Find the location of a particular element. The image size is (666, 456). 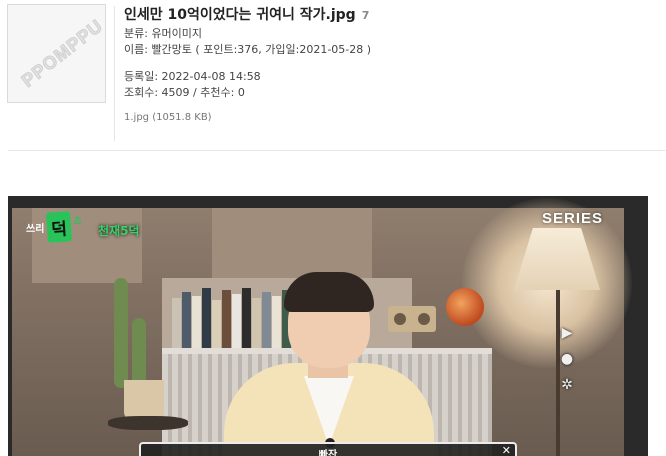

series-label: SERIES is located at coordinates (573, 218).